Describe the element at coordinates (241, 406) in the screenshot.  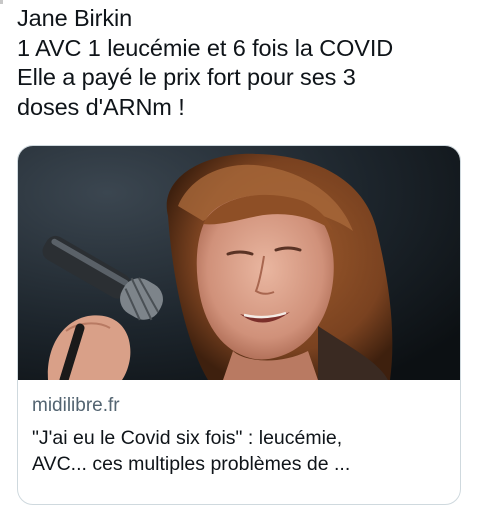
I see `card-domain: midilibre.fr` at that location.